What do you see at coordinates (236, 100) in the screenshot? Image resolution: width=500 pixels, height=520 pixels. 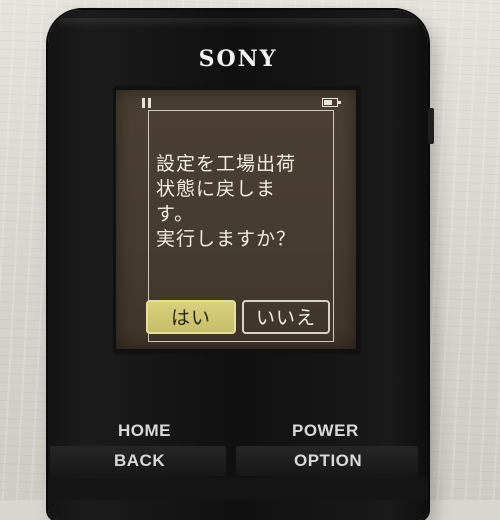 I see `status-bar` at bounding box center [236, 100].